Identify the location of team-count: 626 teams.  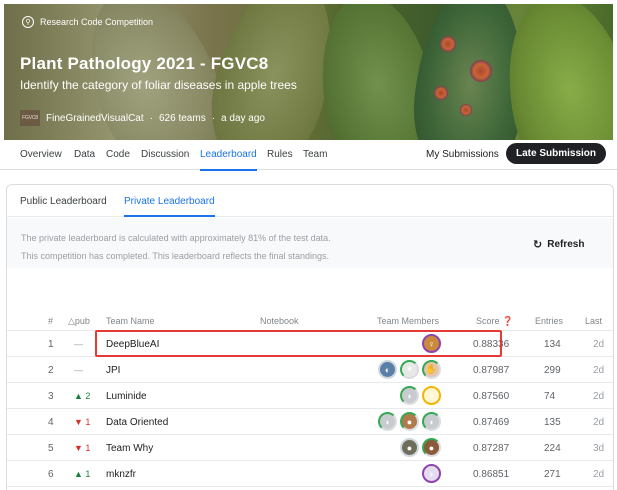
(182, 118).